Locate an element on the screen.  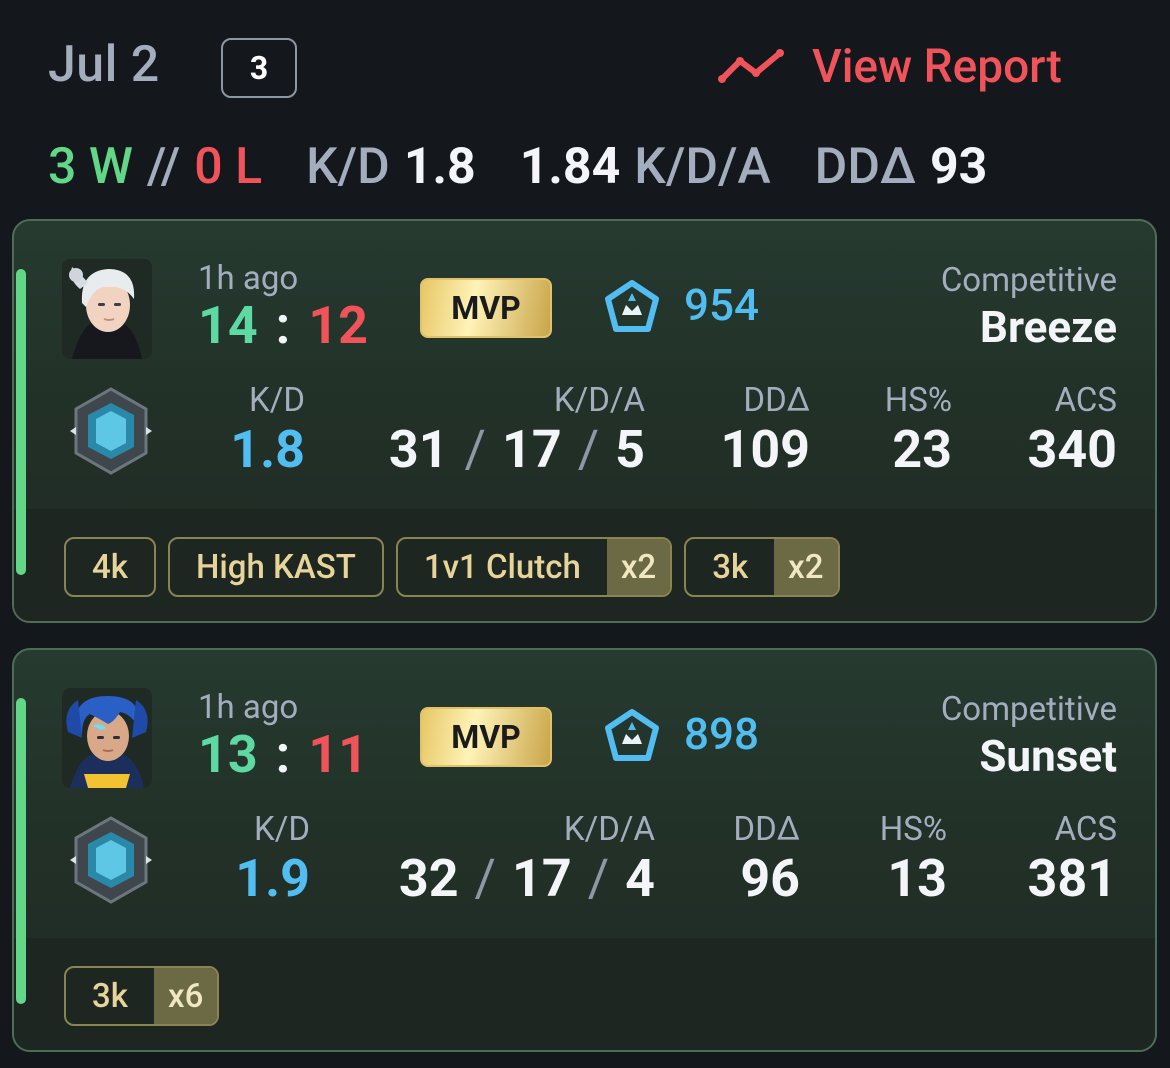
kda-value: 31/17/5 is located at coordinates (516, 449).